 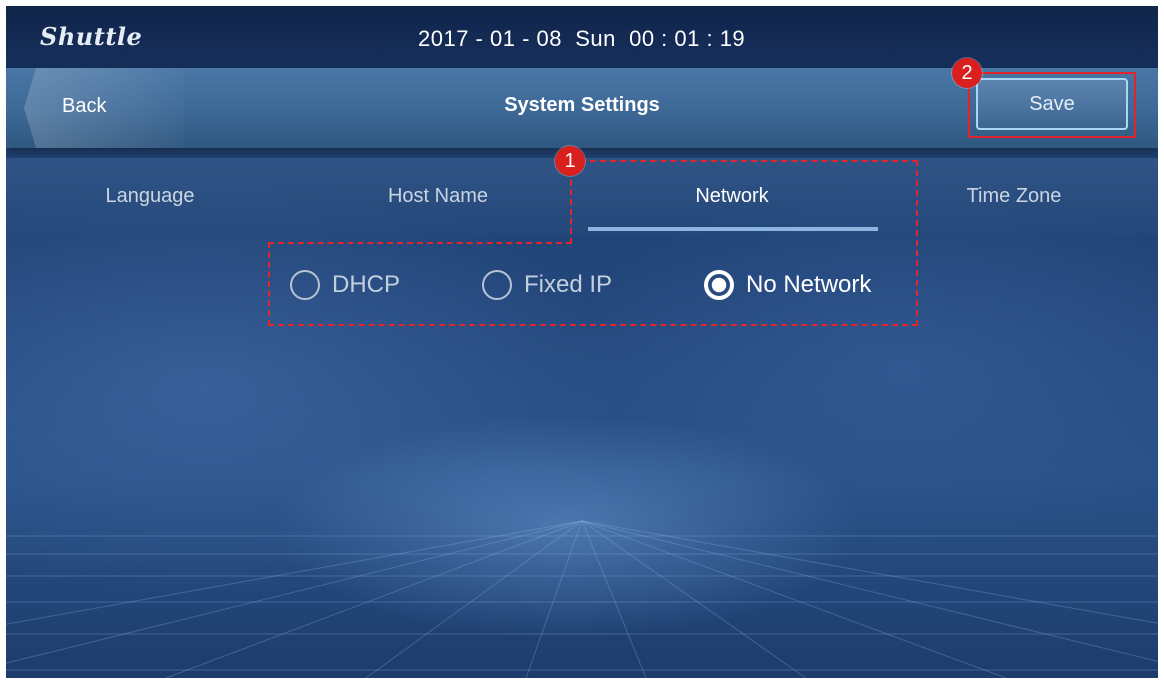 I want to click on radio-dhcp-label: DHCP, so click(x=366, y=285).